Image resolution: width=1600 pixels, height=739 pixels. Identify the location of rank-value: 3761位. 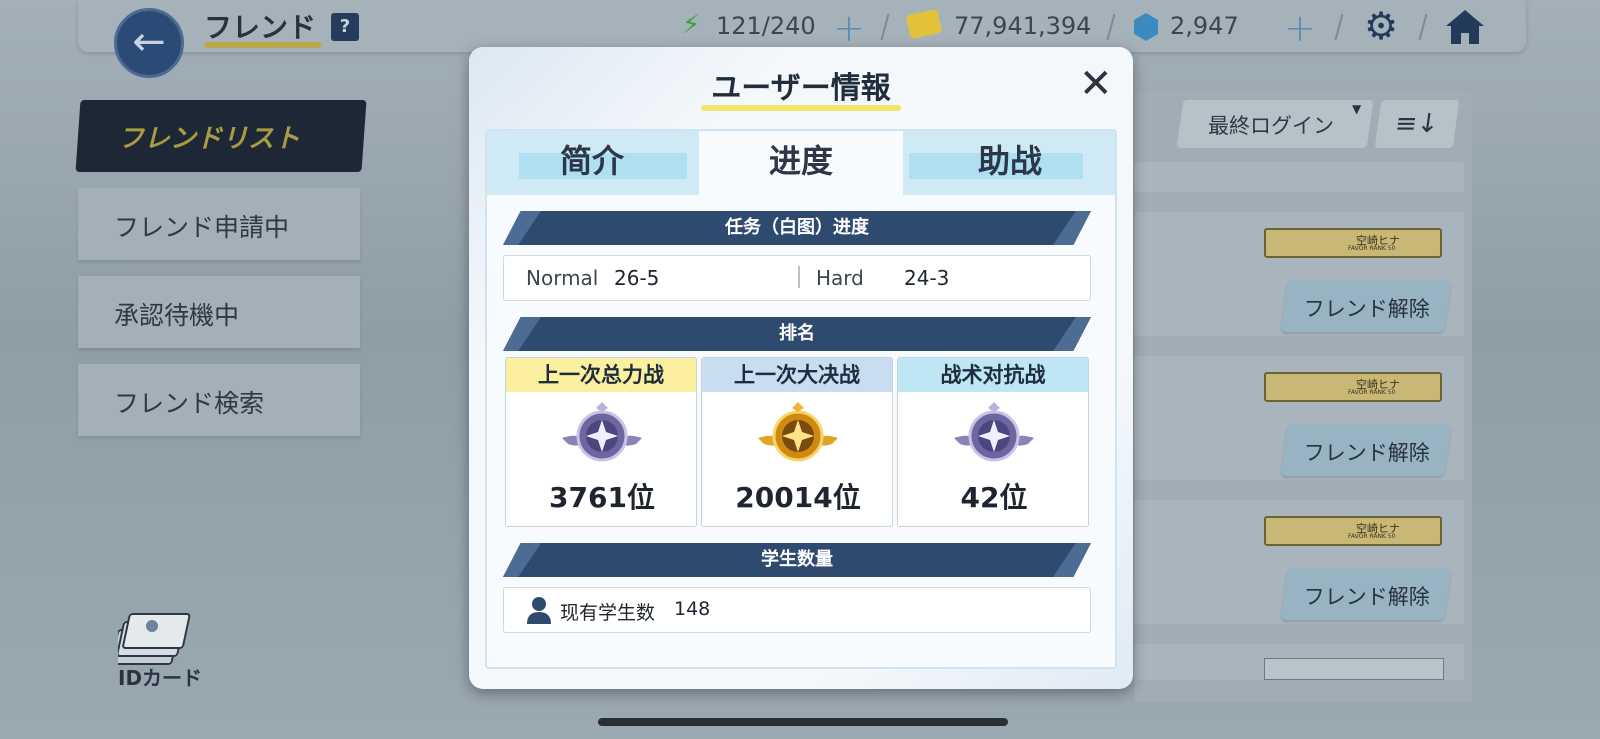
(602, 497).